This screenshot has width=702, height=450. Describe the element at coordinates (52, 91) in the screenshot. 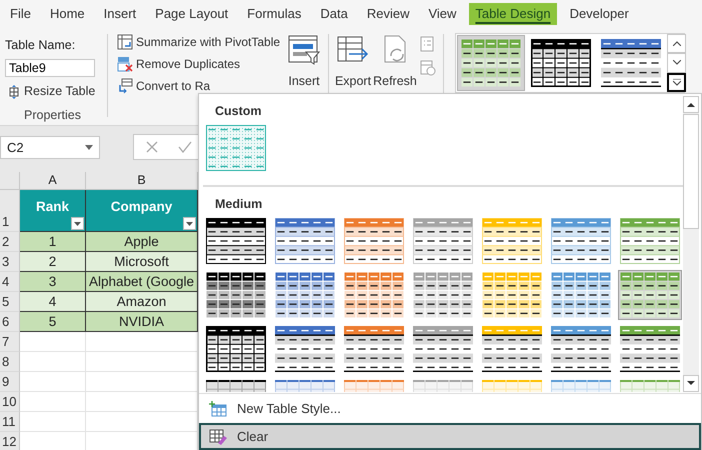

I see `resize-table-button: Resize Table` at that location.